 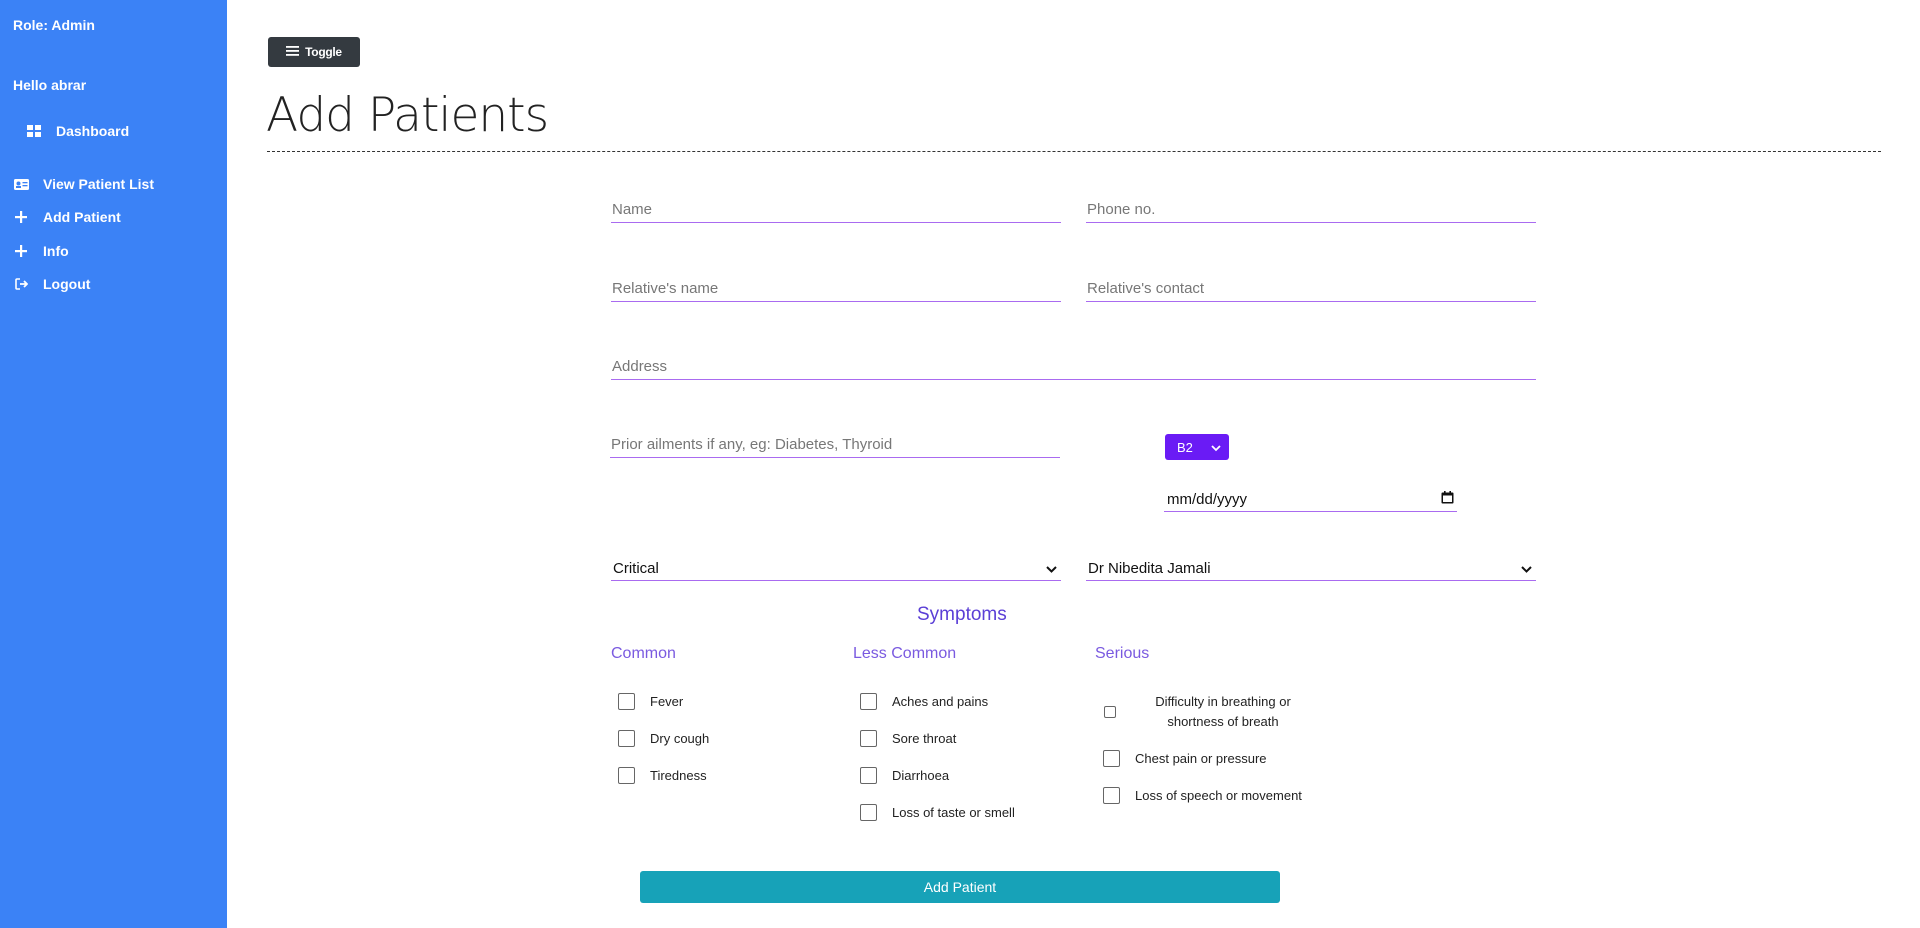 What do you see at coordinates (56, 251) in the screenshot?
I see `sidebar-item-label: Info` at bounding box center [56, 251].